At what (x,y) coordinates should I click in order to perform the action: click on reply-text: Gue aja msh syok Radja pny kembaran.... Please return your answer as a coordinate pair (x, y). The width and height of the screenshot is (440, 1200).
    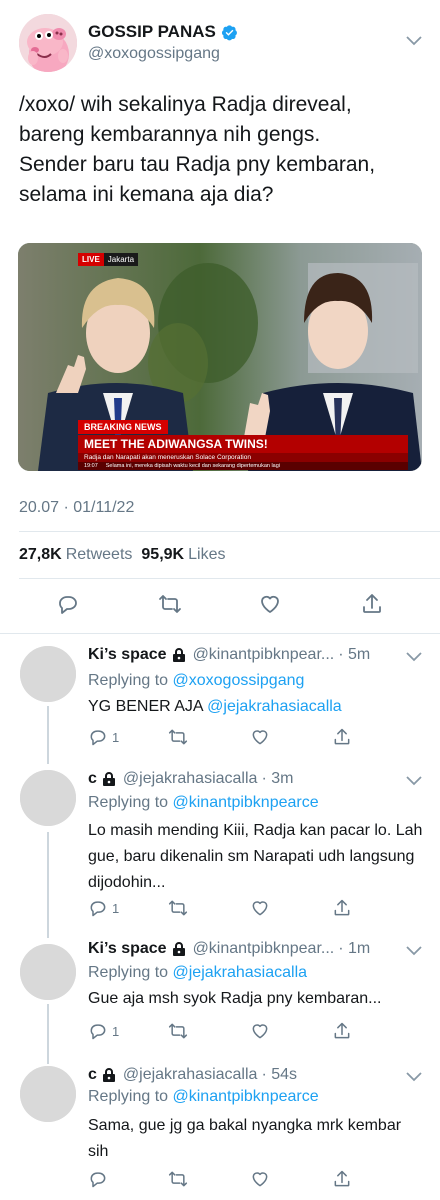
    Looking at the image, I should click on (235, 998).